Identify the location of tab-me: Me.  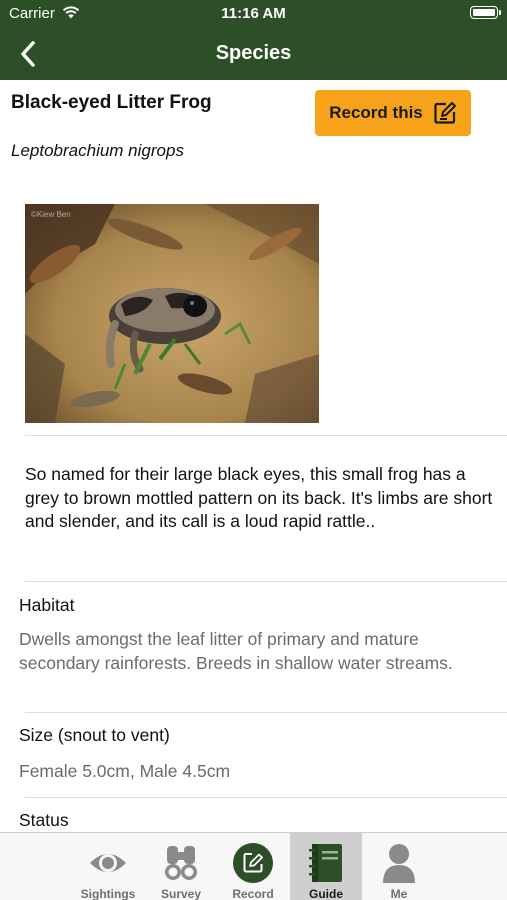
(399, 866).